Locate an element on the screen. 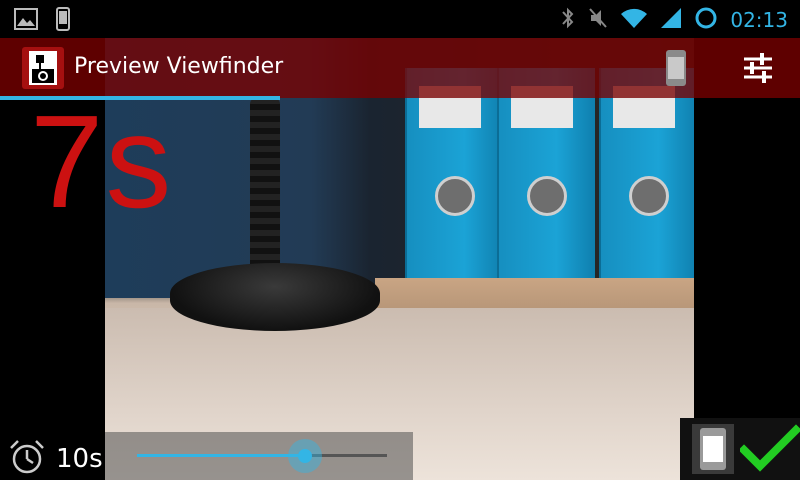 The image size is (800, 480). clock: 02:13 is located at coordinates (759, 20).